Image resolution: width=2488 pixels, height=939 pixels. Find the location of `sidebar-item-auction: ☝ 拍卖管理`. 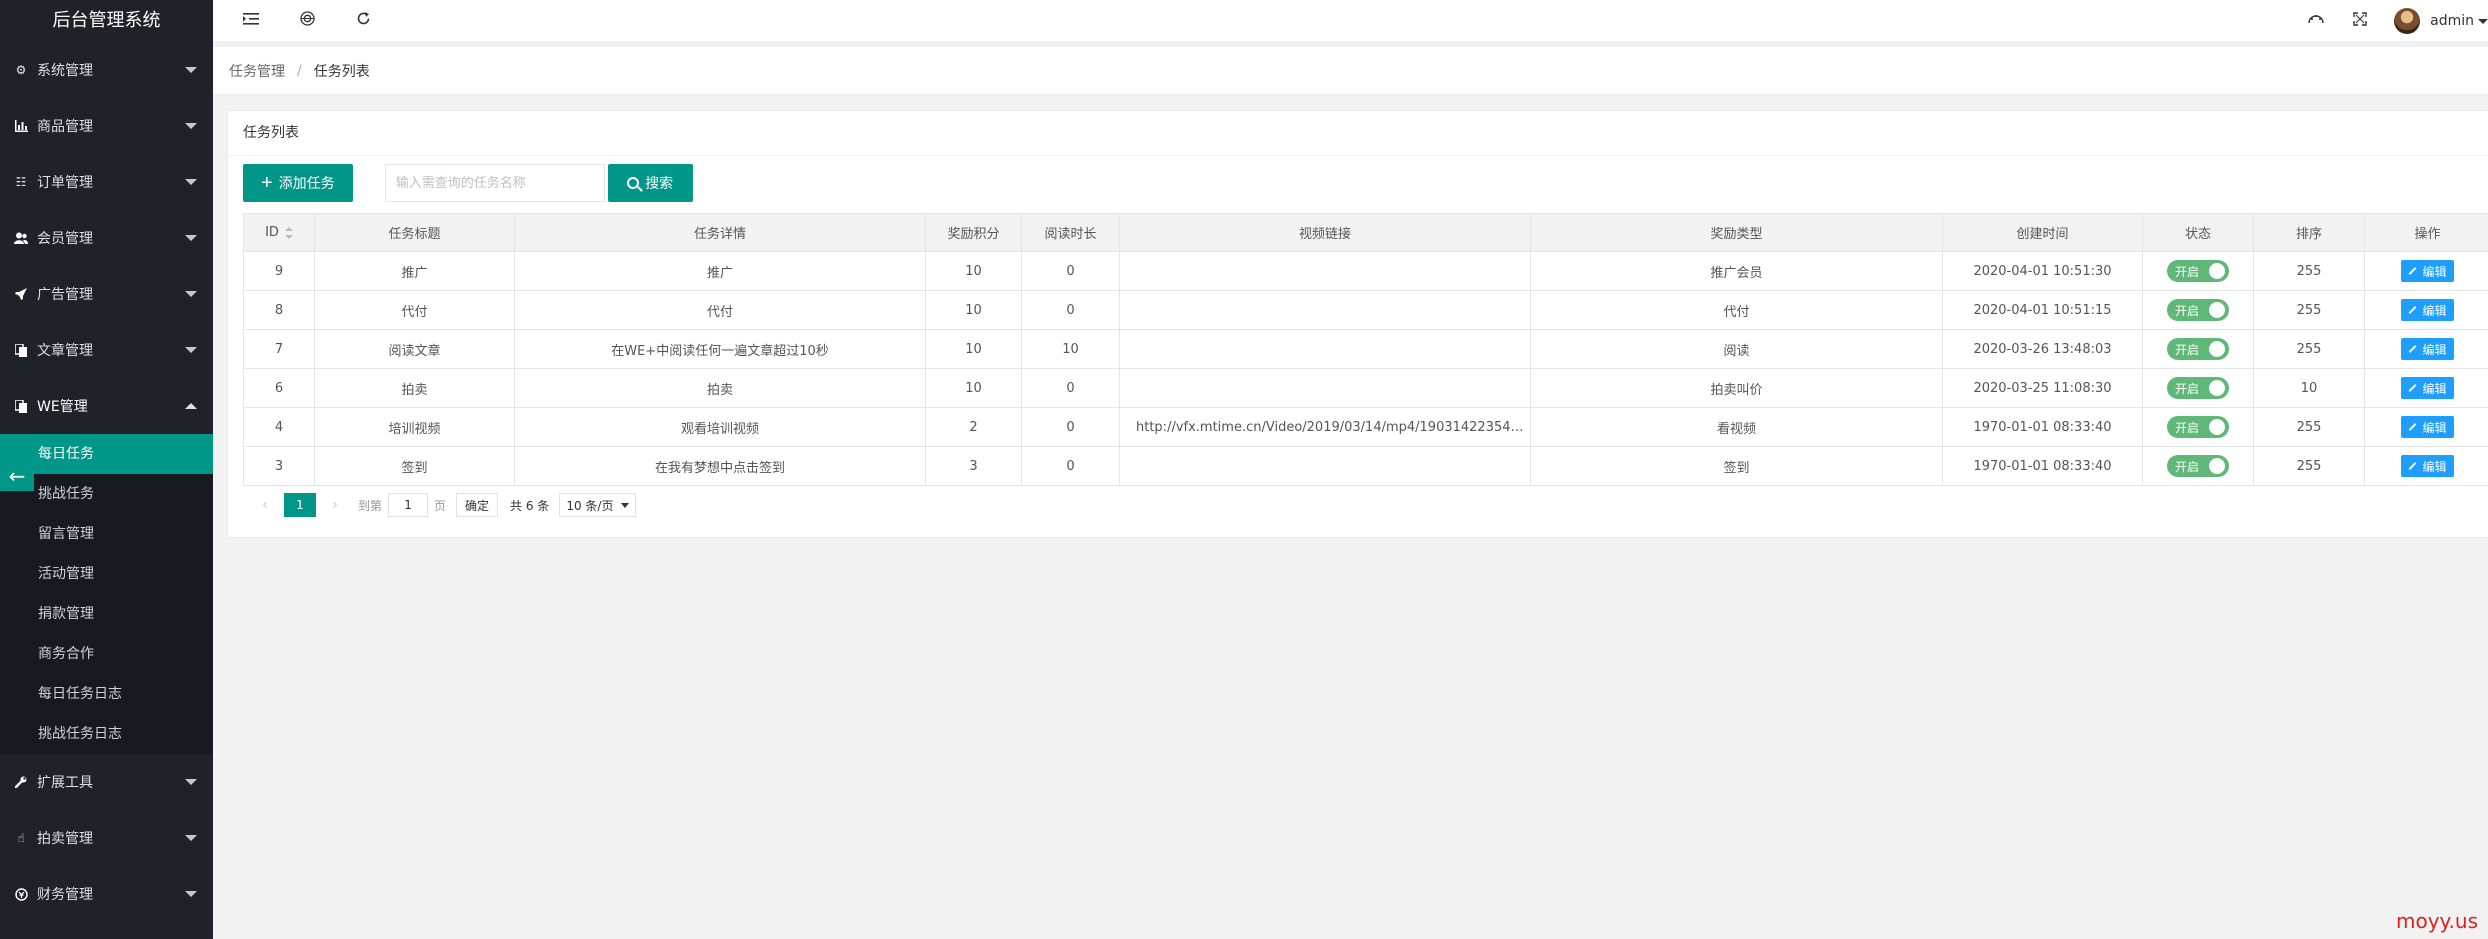

sidebar-item-auction: ☝ 拍卖管理 is located at coordinates (106, 838).